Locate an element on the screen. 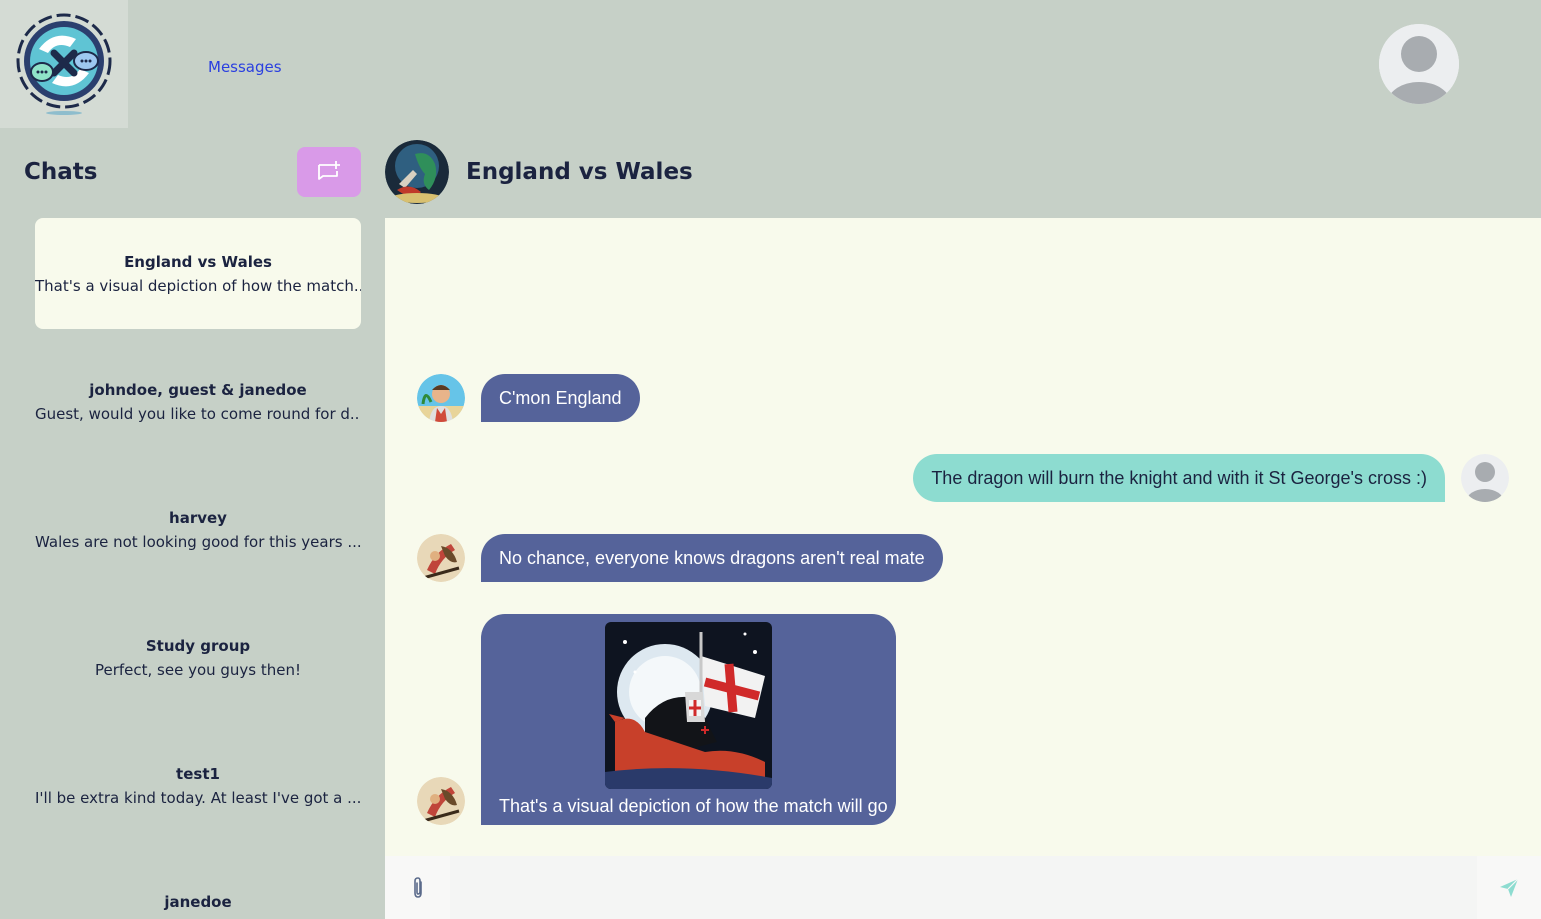 The width and height of the screenshot is (1541, 919). message-bubble: C'mon England is located at coordinates (560, 398).